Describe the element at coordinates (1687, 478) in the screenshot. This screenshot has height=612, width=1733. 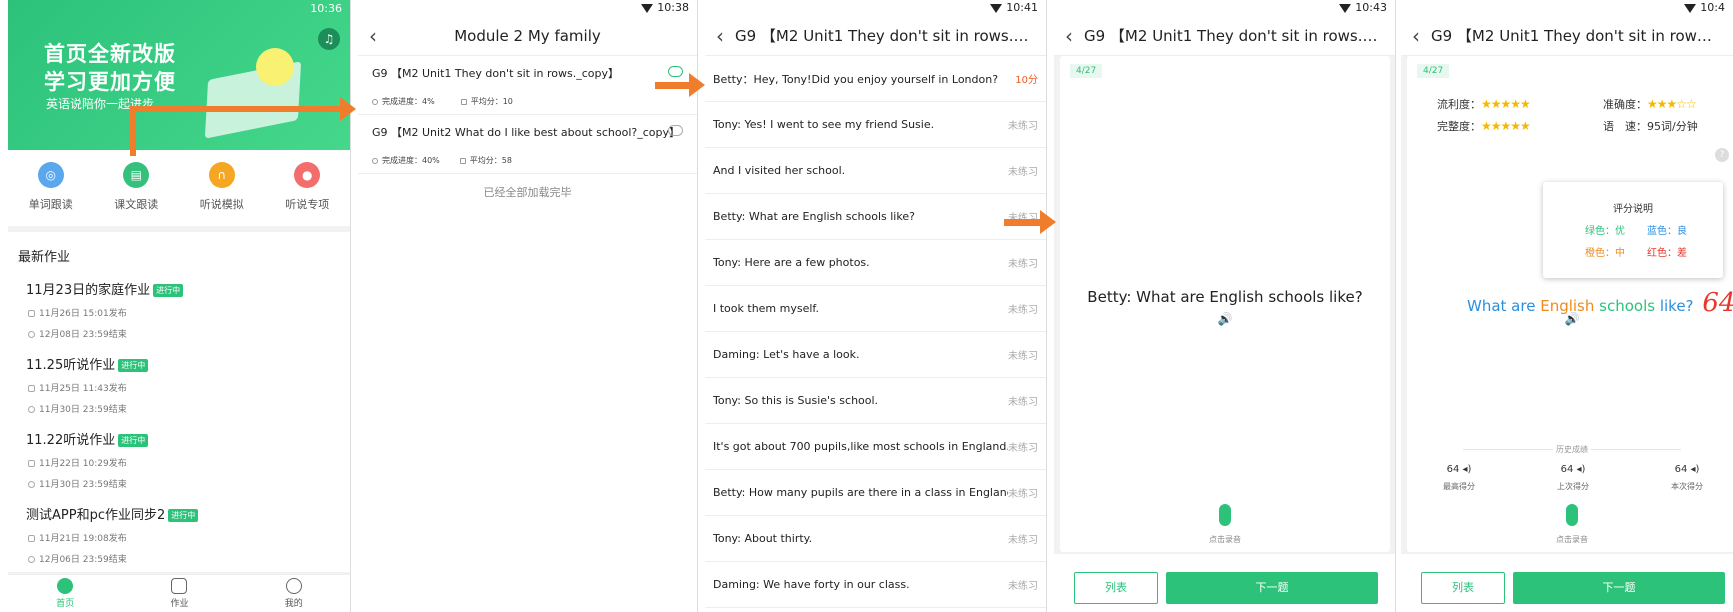
I see `history-current: 64 ◂) 本次得分` at that location.